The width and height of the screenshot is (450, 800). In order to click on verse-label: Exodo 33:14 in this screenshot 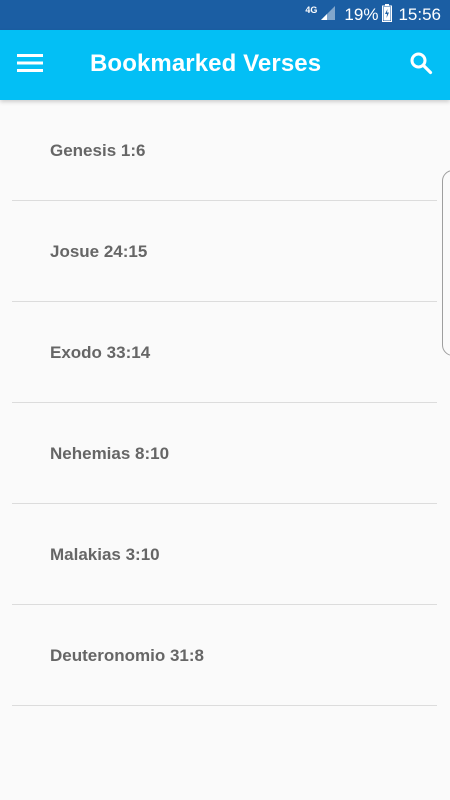, I will do `click(100, 352)`.